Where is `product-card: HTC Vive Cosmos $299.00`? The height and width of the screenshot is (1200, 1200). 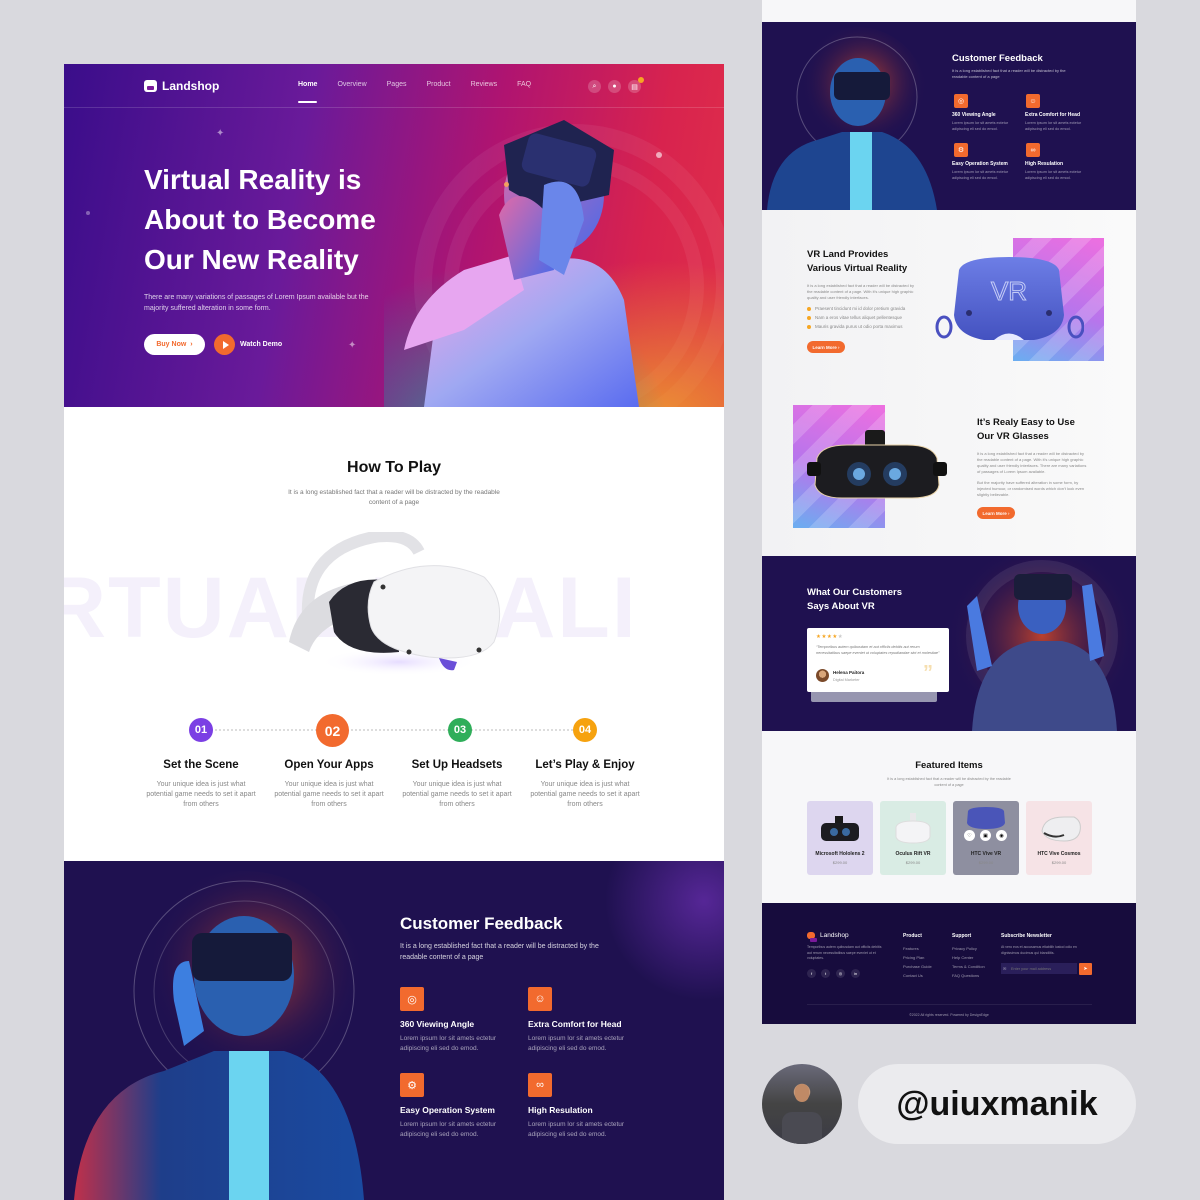
product-card: HTC Vive Cosmos $299.00 is located at coordinates (1059, 838).